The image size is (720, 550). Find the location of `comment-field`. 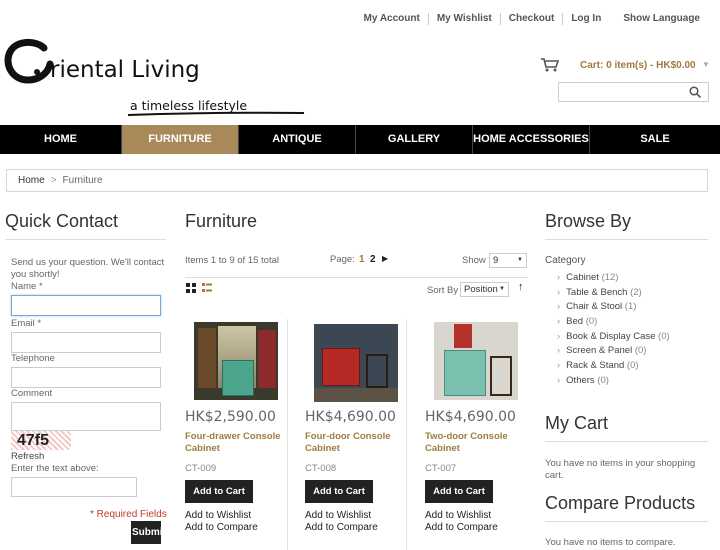

comment-field is located at coordinates (86, 416).